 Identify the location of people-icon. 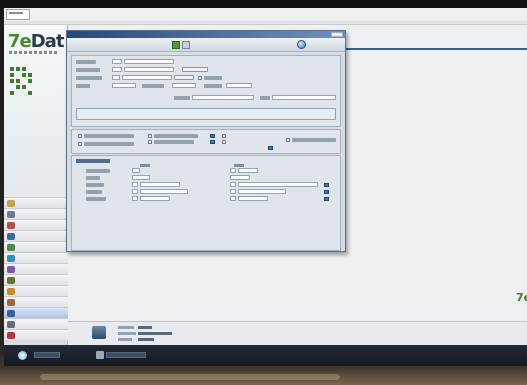
(11, 313).